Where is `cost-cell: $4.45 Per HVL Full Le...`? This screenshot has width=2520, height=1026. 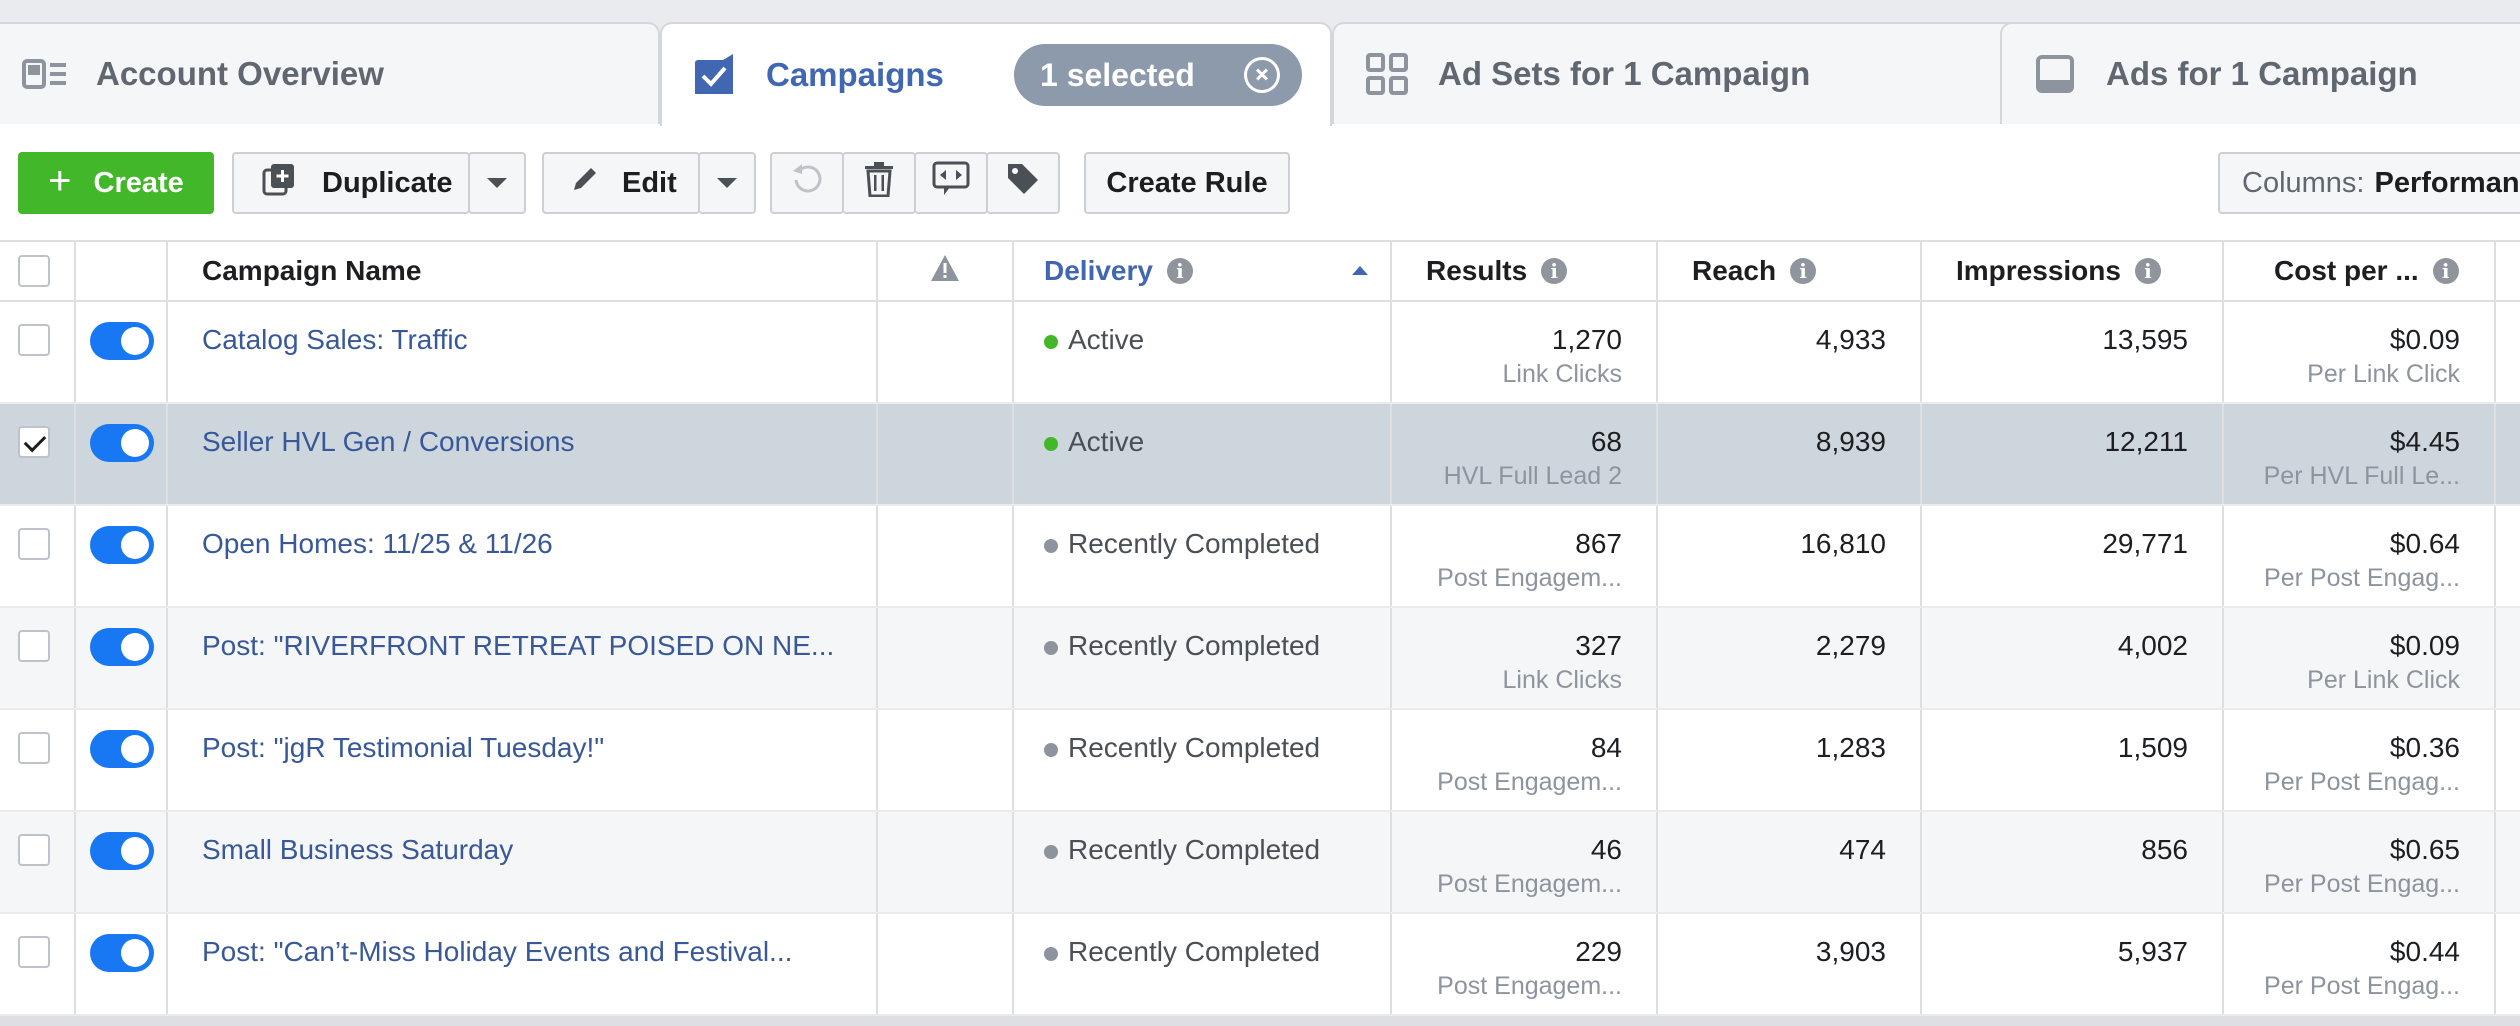
cost-cell: $4.45 Per HVL Full Le... is located at coordinates (2360, 454).